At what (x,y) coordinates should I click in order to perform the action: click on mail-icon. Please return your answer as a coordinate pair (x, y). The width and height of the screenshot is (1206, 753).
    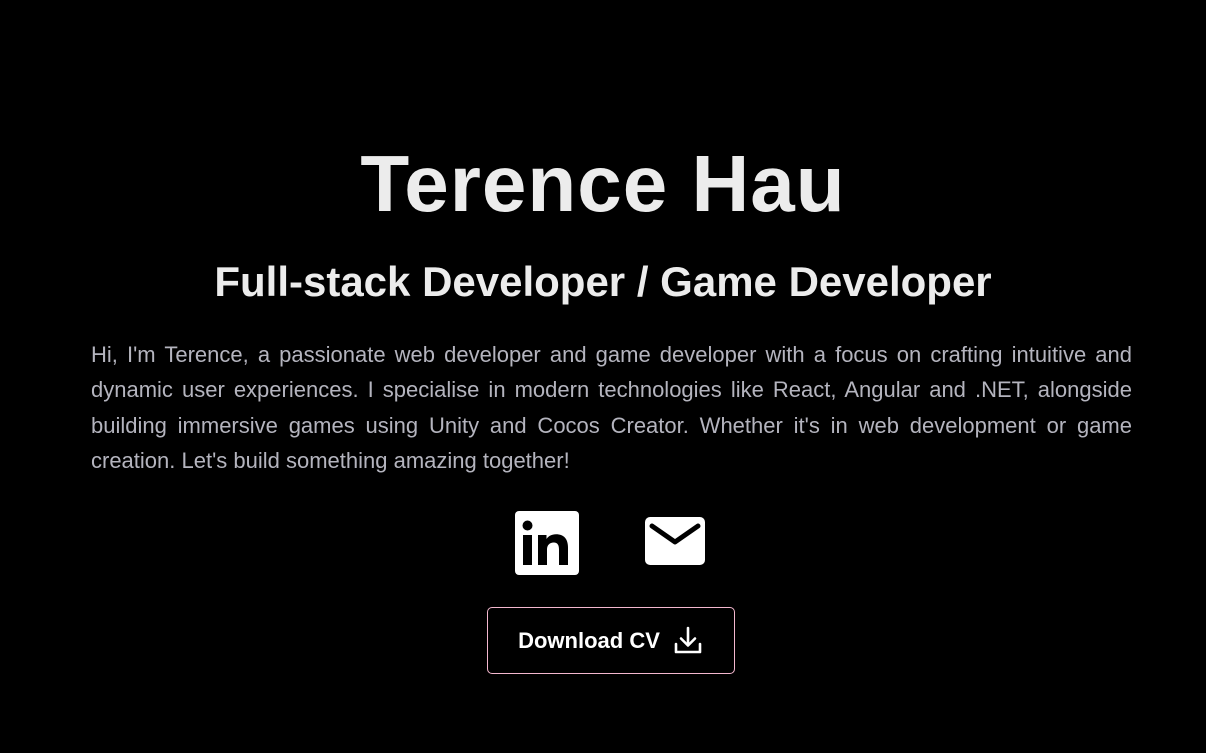
    Looking at the image, I should click on (676, 543).